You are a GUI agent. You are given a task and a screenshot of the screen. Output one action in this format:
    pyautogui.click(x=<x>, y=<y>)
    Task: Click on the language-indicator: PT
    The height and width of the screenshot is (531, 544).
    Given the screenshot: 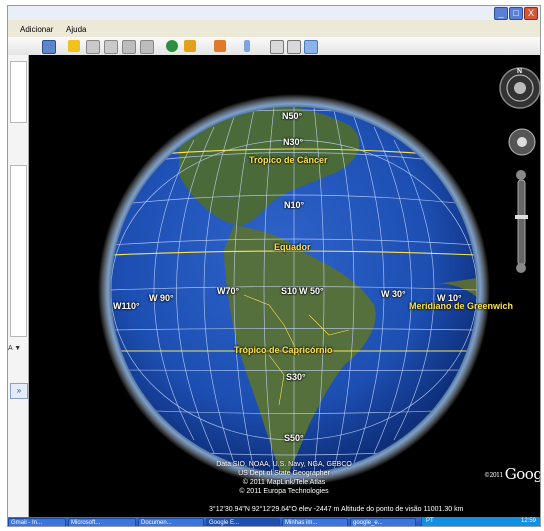 What is the action you would take?
    pyautogui.click(x=430, y=521)
    